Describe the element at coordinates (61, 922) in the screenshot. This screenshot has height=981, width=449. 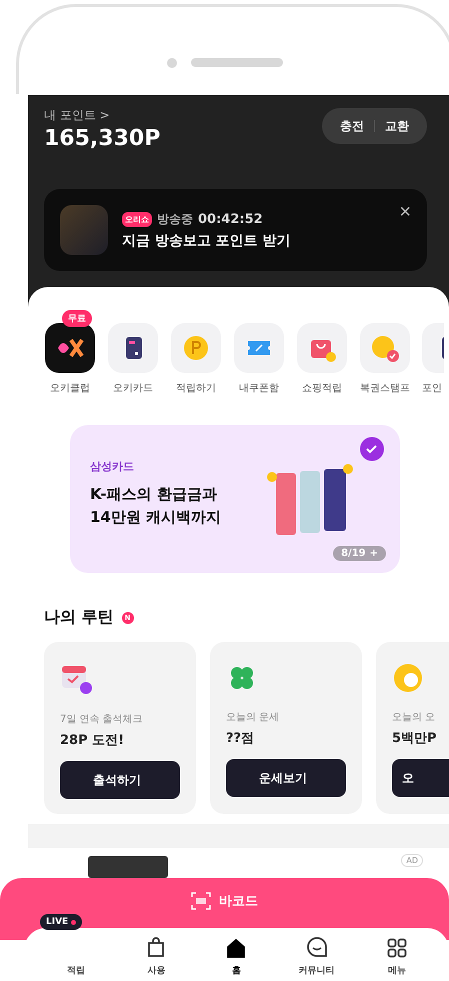
I see `live-badge: LIVE` at that location.